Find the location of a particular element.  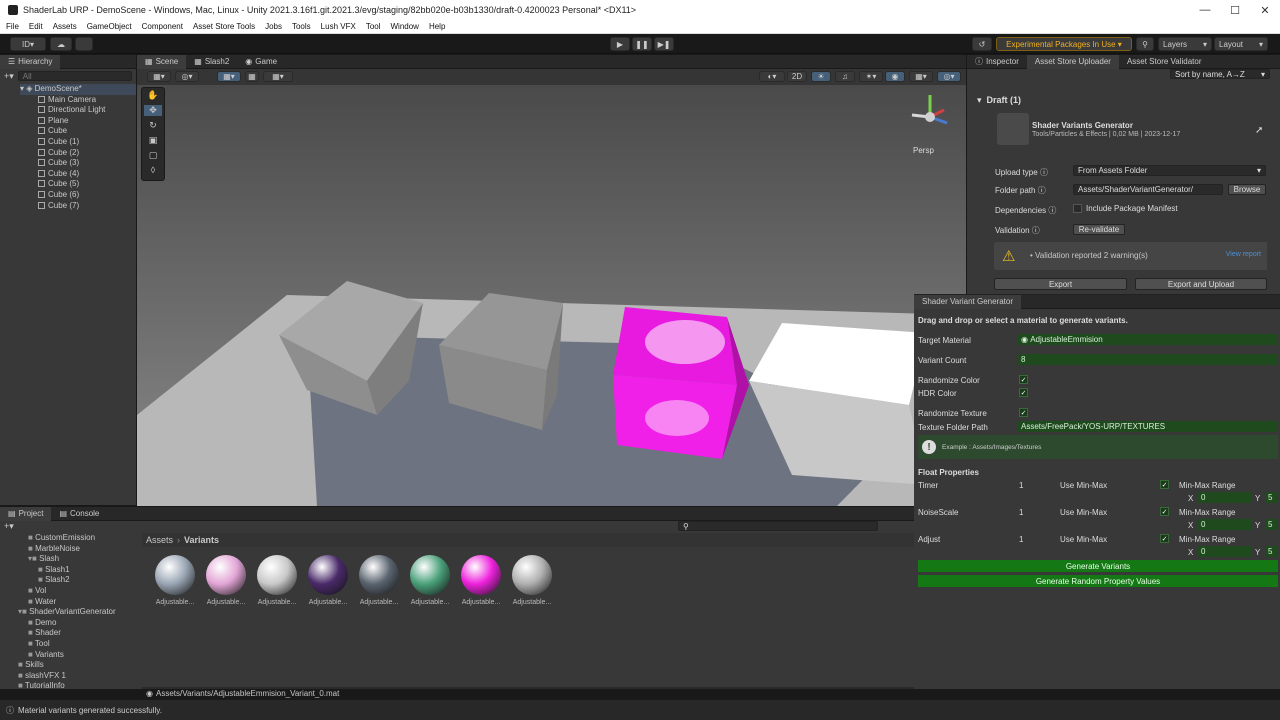

menu-assets: Assets is located at coordinates (65, 26).